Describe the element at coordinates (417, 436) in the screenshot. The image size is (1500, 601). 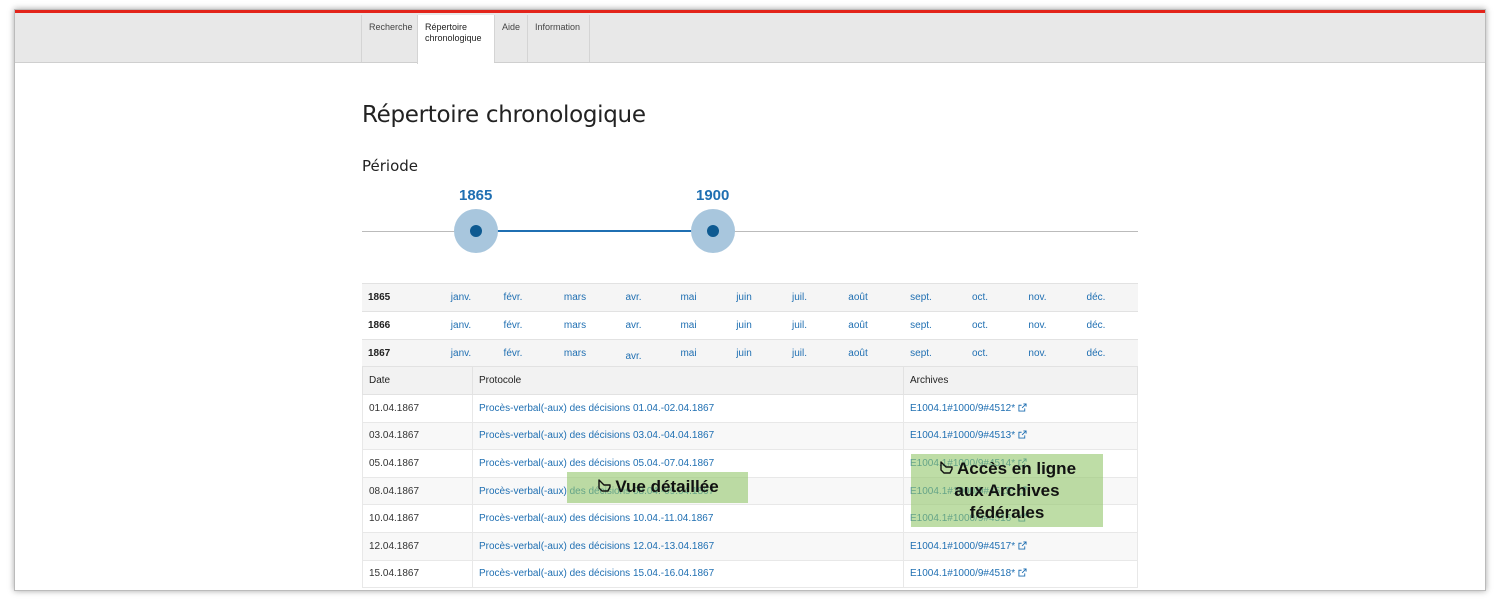
I see `row-date: 03.04.1867` at that location.